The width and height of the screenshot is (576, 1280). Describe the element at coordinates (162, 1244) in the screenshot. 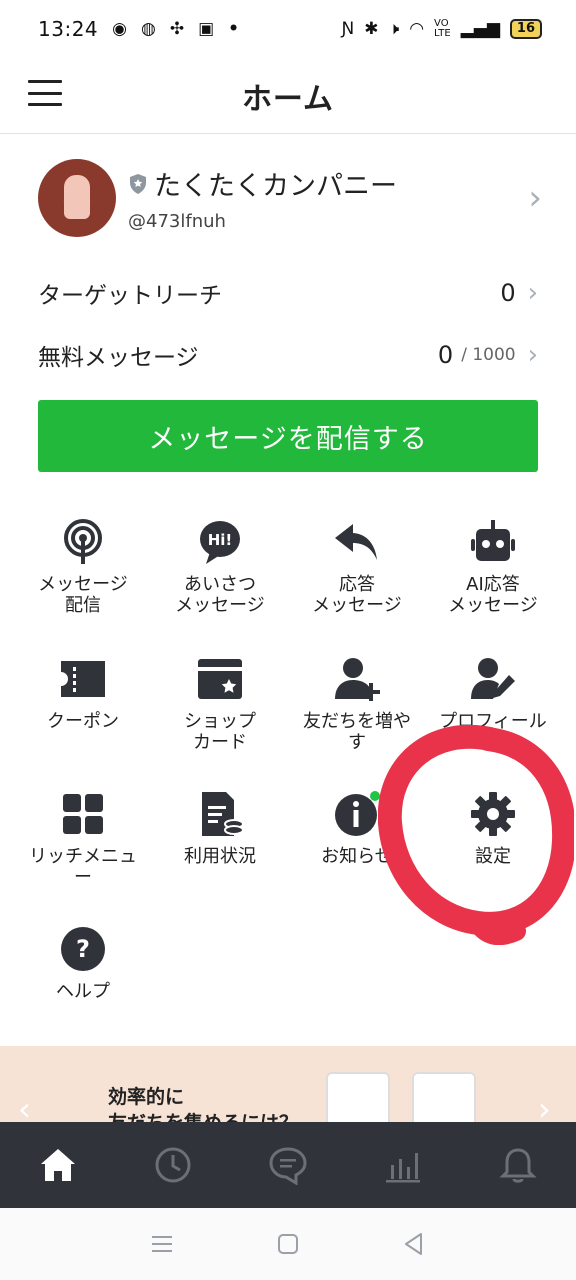

I see `recent-apps-icon` at that location.